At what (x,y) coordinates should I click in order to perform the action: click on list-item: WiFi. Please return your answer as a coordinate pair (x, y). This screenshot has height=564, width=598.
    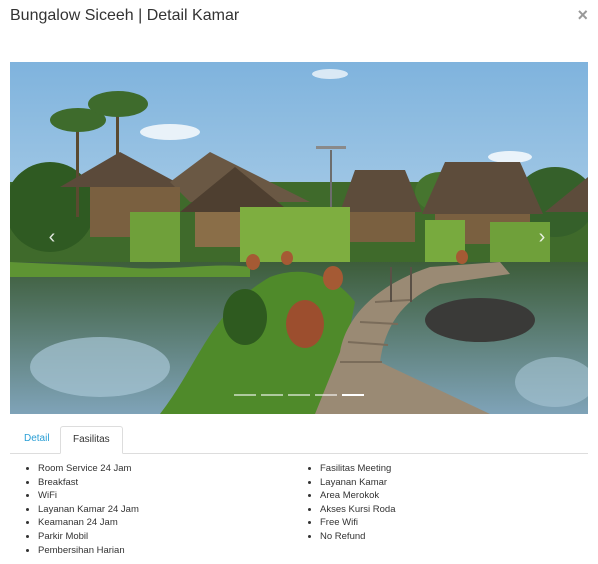
    Looking at the image, I should click on (88, 496).